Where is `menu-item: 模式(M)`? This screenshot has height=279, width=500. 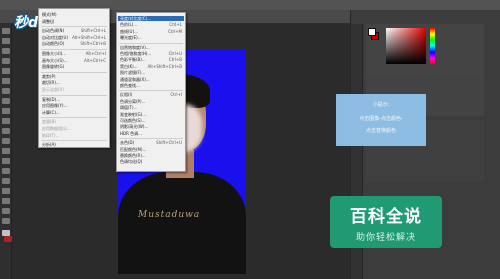
menu-item: 模式(M) is located at coordinates (49, 14).